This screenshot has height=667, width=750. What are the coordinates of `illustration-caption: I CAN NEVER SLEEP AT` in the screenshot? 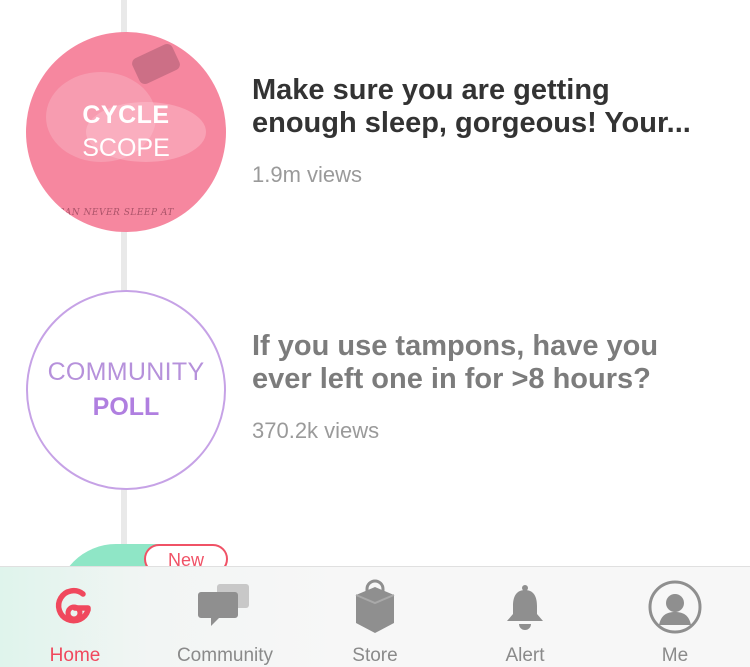 It's located at (112, 213).